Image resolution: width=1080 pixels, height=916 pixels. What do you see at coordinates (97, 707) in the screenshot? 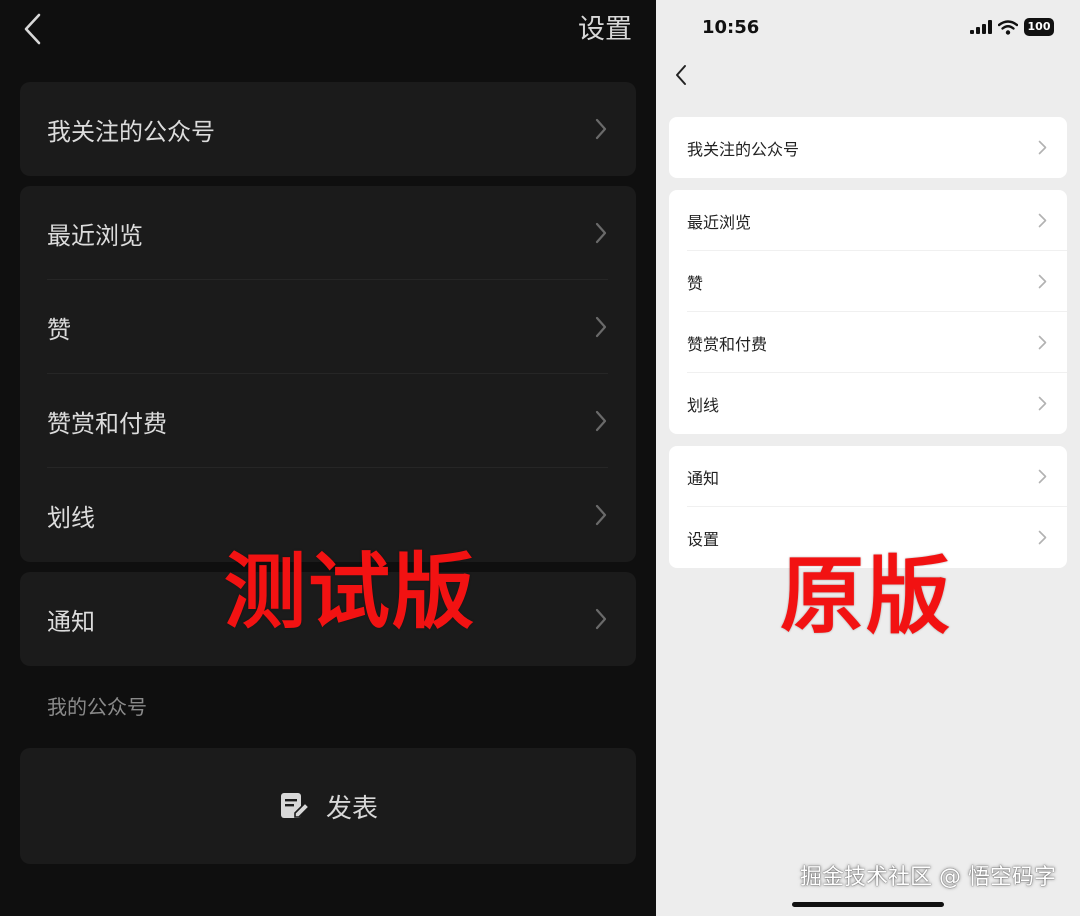
I see `my-account-section-label: 我的公众号` at bounding box center [97, 707].